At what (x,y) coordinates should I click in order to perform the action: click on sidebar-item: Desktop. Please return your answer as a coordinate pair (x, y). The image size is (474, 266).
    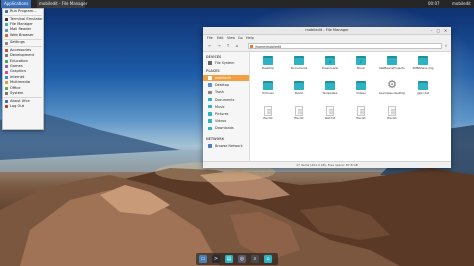
    Looking at the image, I should click on (226, 85).